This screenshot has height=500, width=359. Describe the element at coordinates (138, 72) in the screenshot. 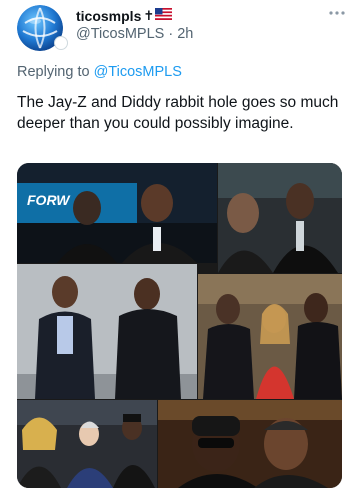

I see `replying-to-handle: @TicosMPLS` at that location.